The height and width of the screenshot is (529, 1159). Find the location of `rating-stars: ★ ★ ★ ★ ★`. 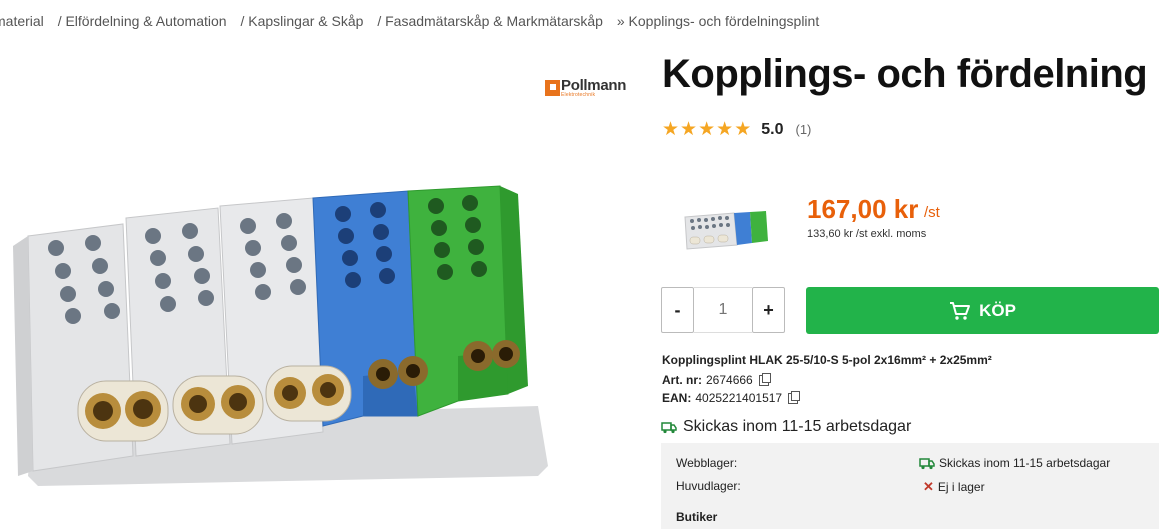

rating-stars: ★ ★ ★ ★ ★ is located at coordinates (706, 129).